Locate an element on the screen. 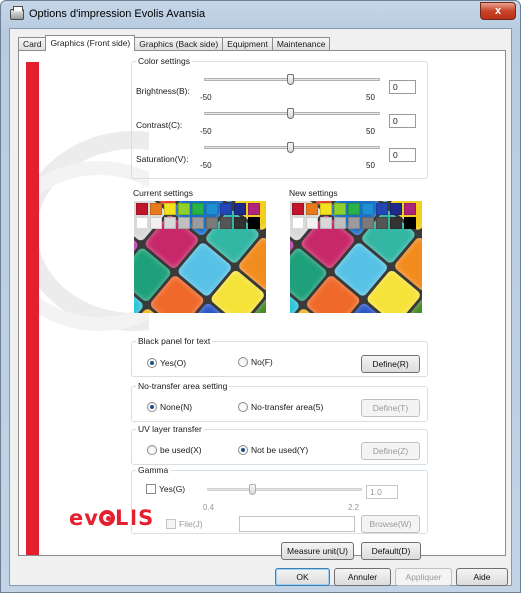 The image size is (521, 593). tab-card: Card is located at coordinates (32, 44).